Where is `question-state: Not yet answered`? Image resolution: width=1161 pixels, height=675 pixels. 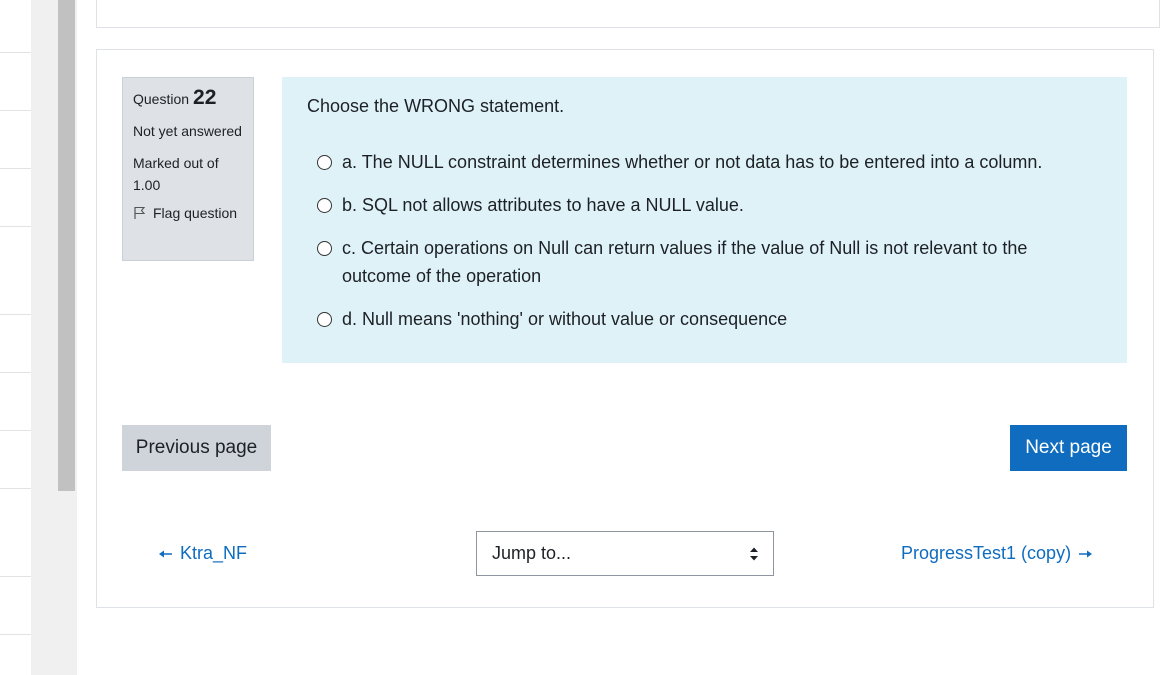 question-state: Not yet answered is located at coordinates (187, 131).